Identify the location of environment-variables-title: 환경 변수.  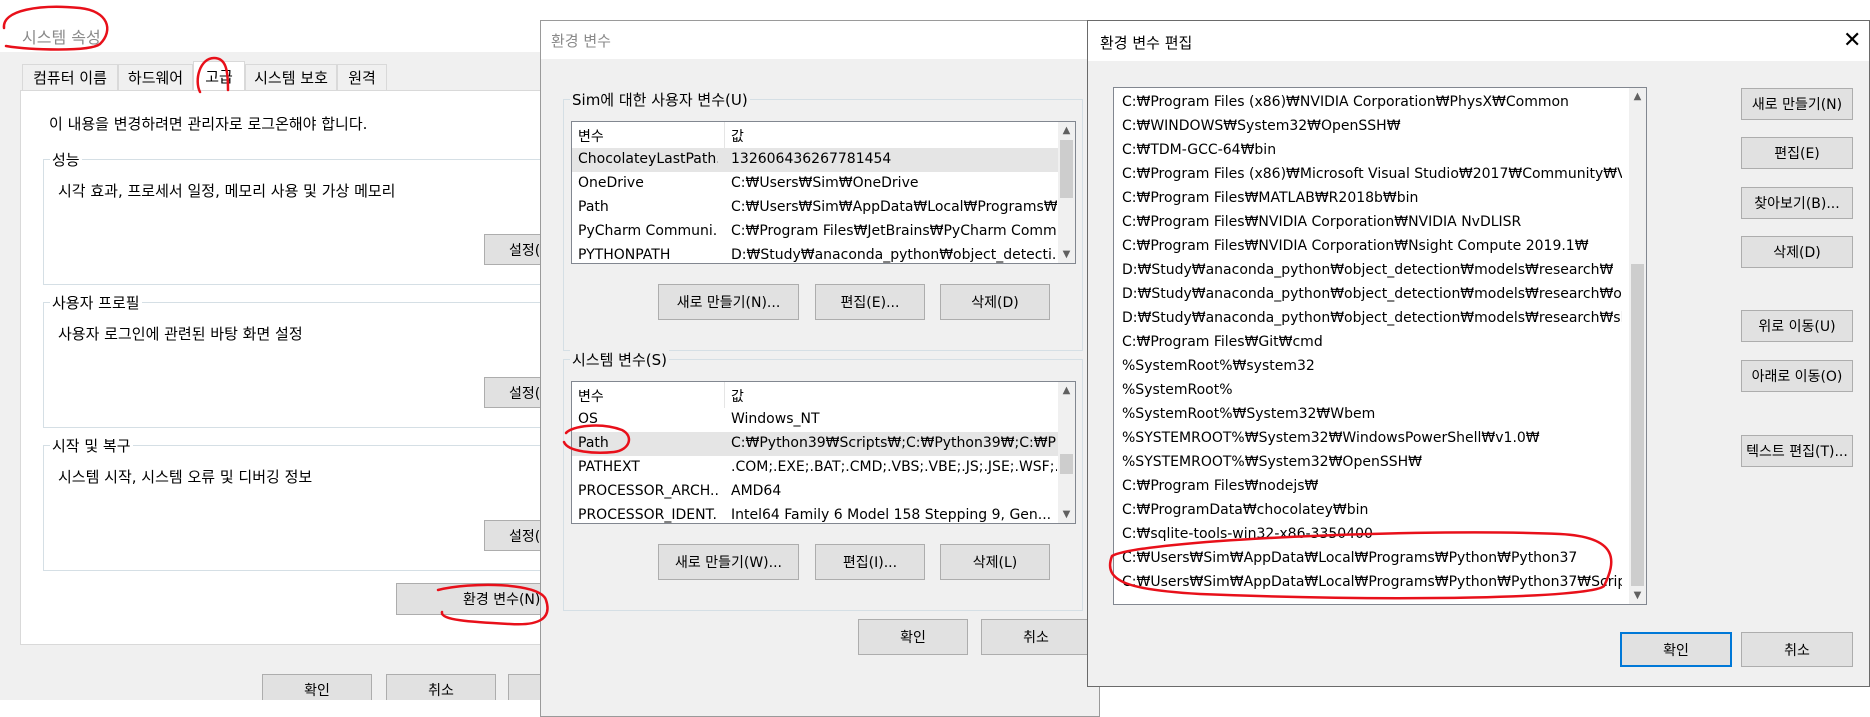
(581, 41).